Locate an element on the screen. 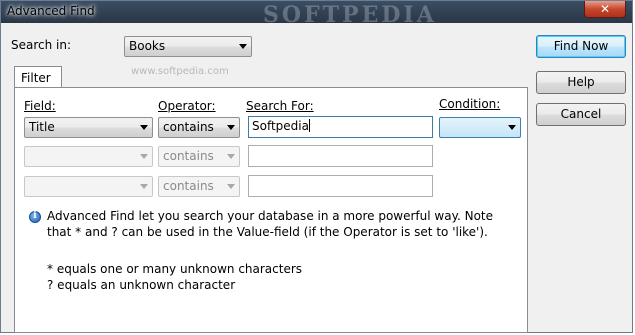 The width and height of the screenshot is (635, 335). tab-filter-label: Filter is located at coordinates (36, 78).